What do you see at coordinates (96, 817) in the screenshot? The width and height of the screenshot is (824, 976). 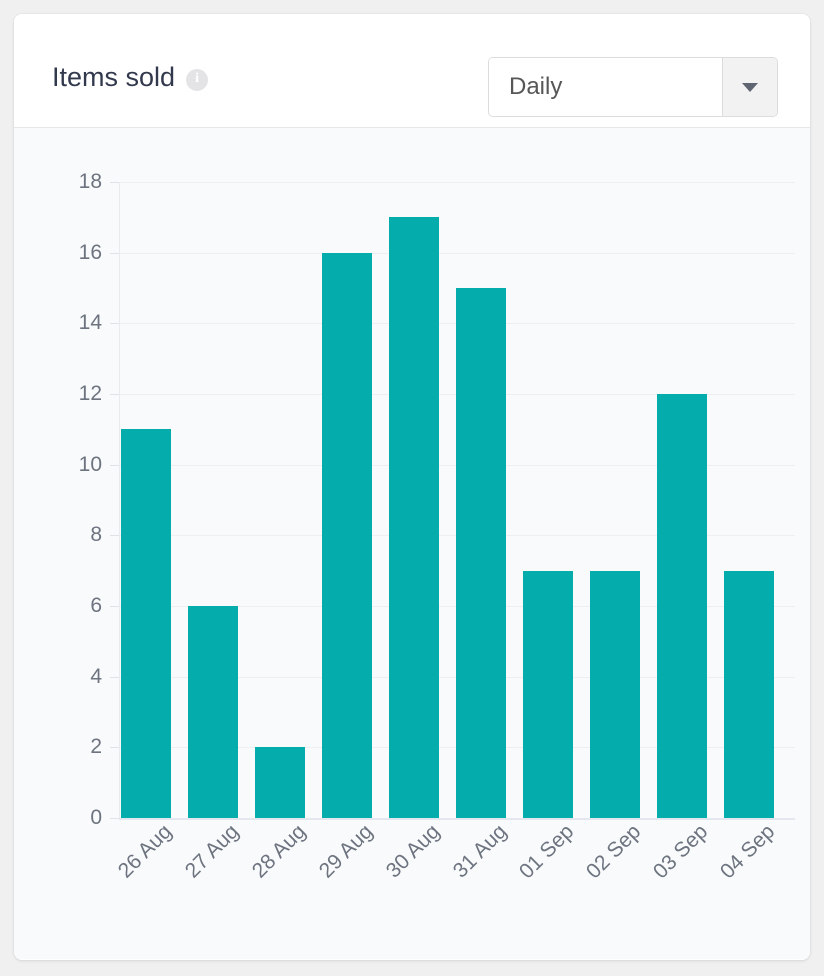 I see `y-tick-label: 0` at bounding box center [96, 817].